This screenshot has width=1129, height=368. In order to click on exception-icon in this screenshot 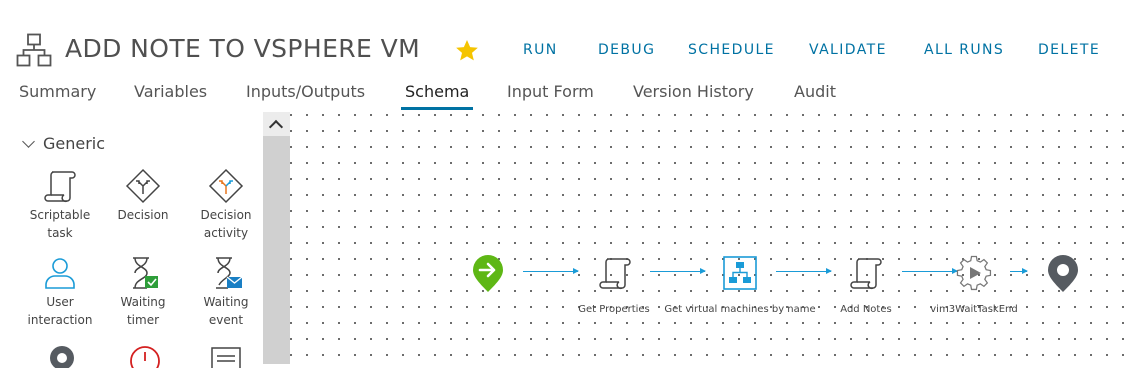, I will do `click(145, 356)`.